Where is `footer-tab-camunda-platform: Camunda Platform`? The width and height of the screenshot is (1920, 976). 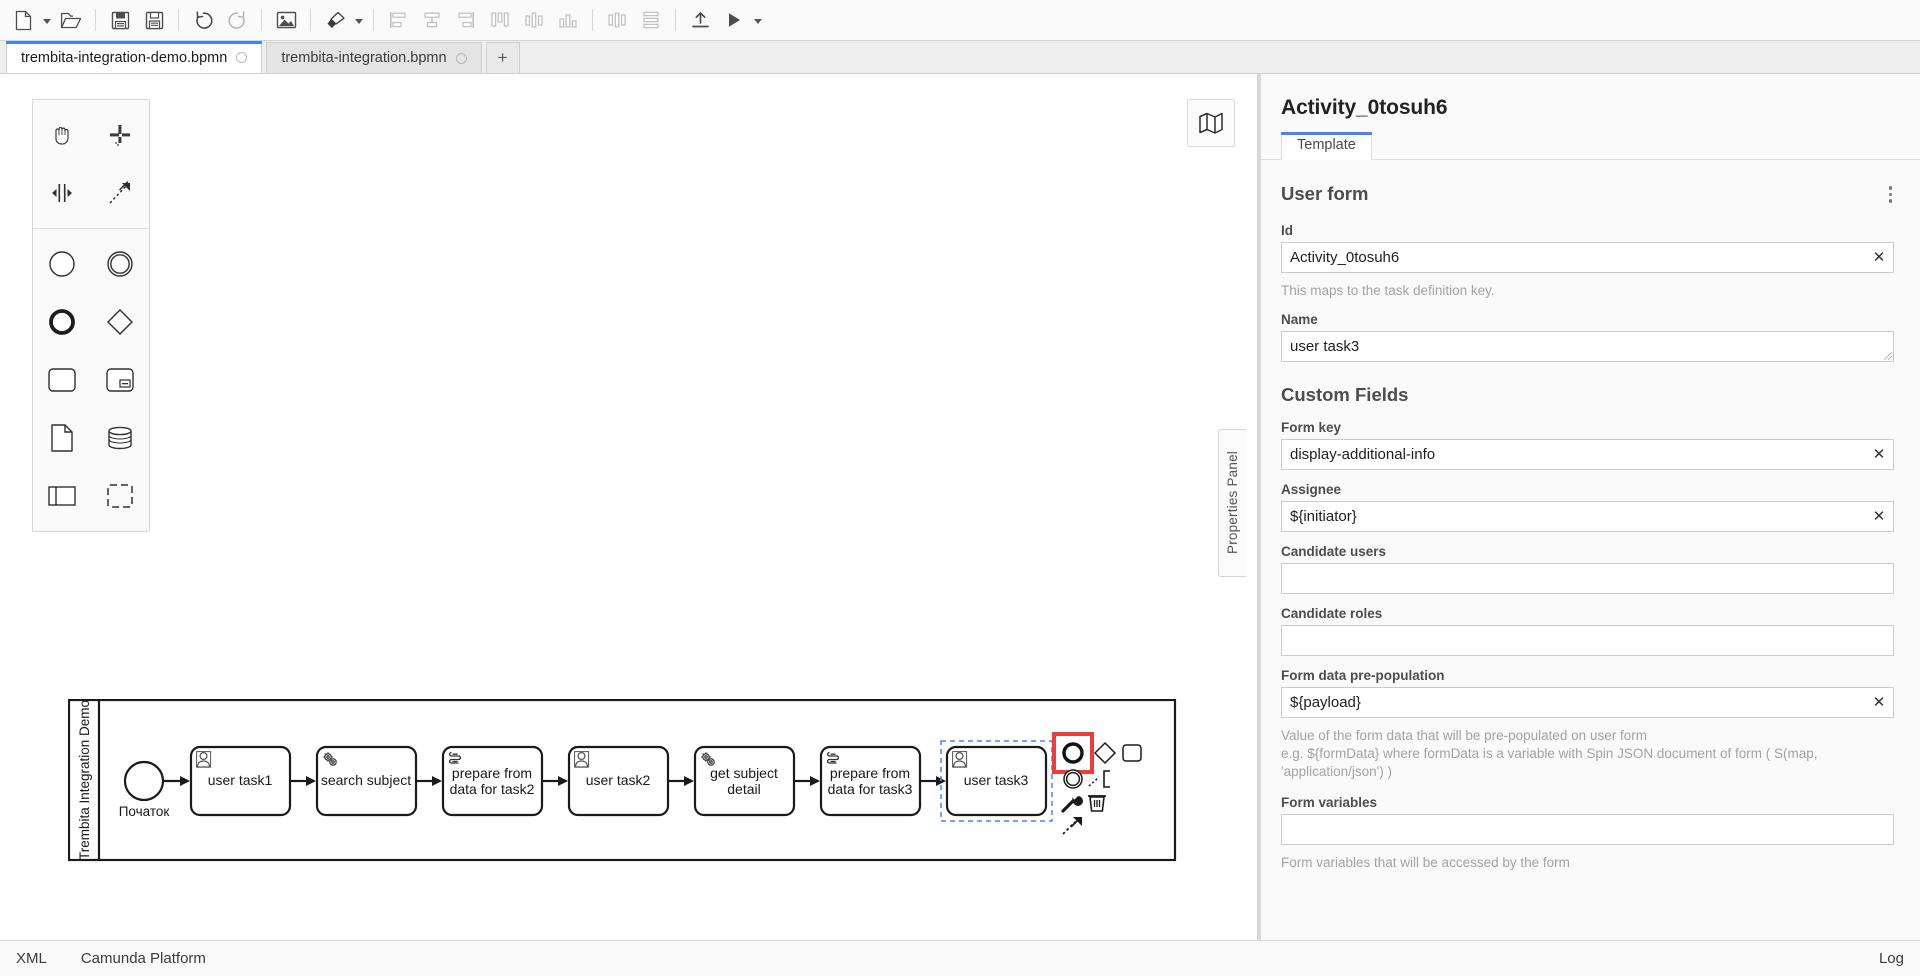
footer-tab-camunda-platform: Camunda Platform is located at coordinates (143, 958).